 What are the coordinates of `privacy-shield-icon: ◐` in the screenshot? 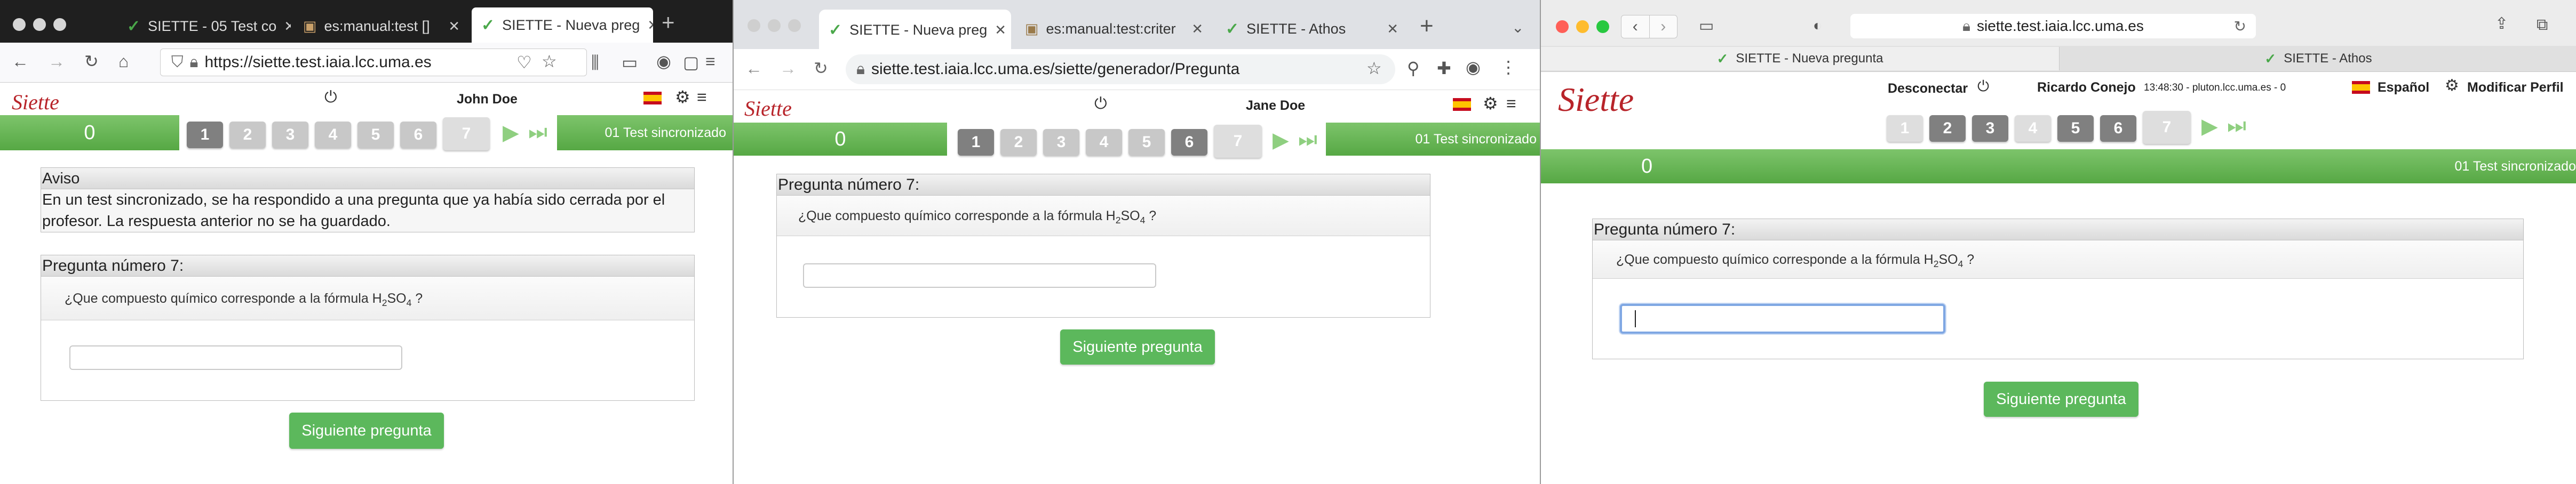 It's located at (1817, 25).